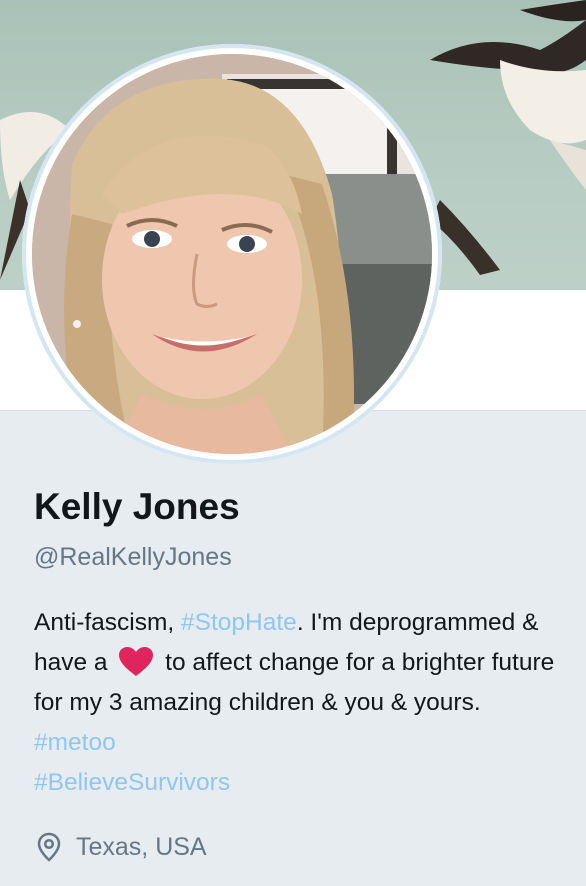  I want to click on profile-handle: @RealKellyJones, so click(133, 557).